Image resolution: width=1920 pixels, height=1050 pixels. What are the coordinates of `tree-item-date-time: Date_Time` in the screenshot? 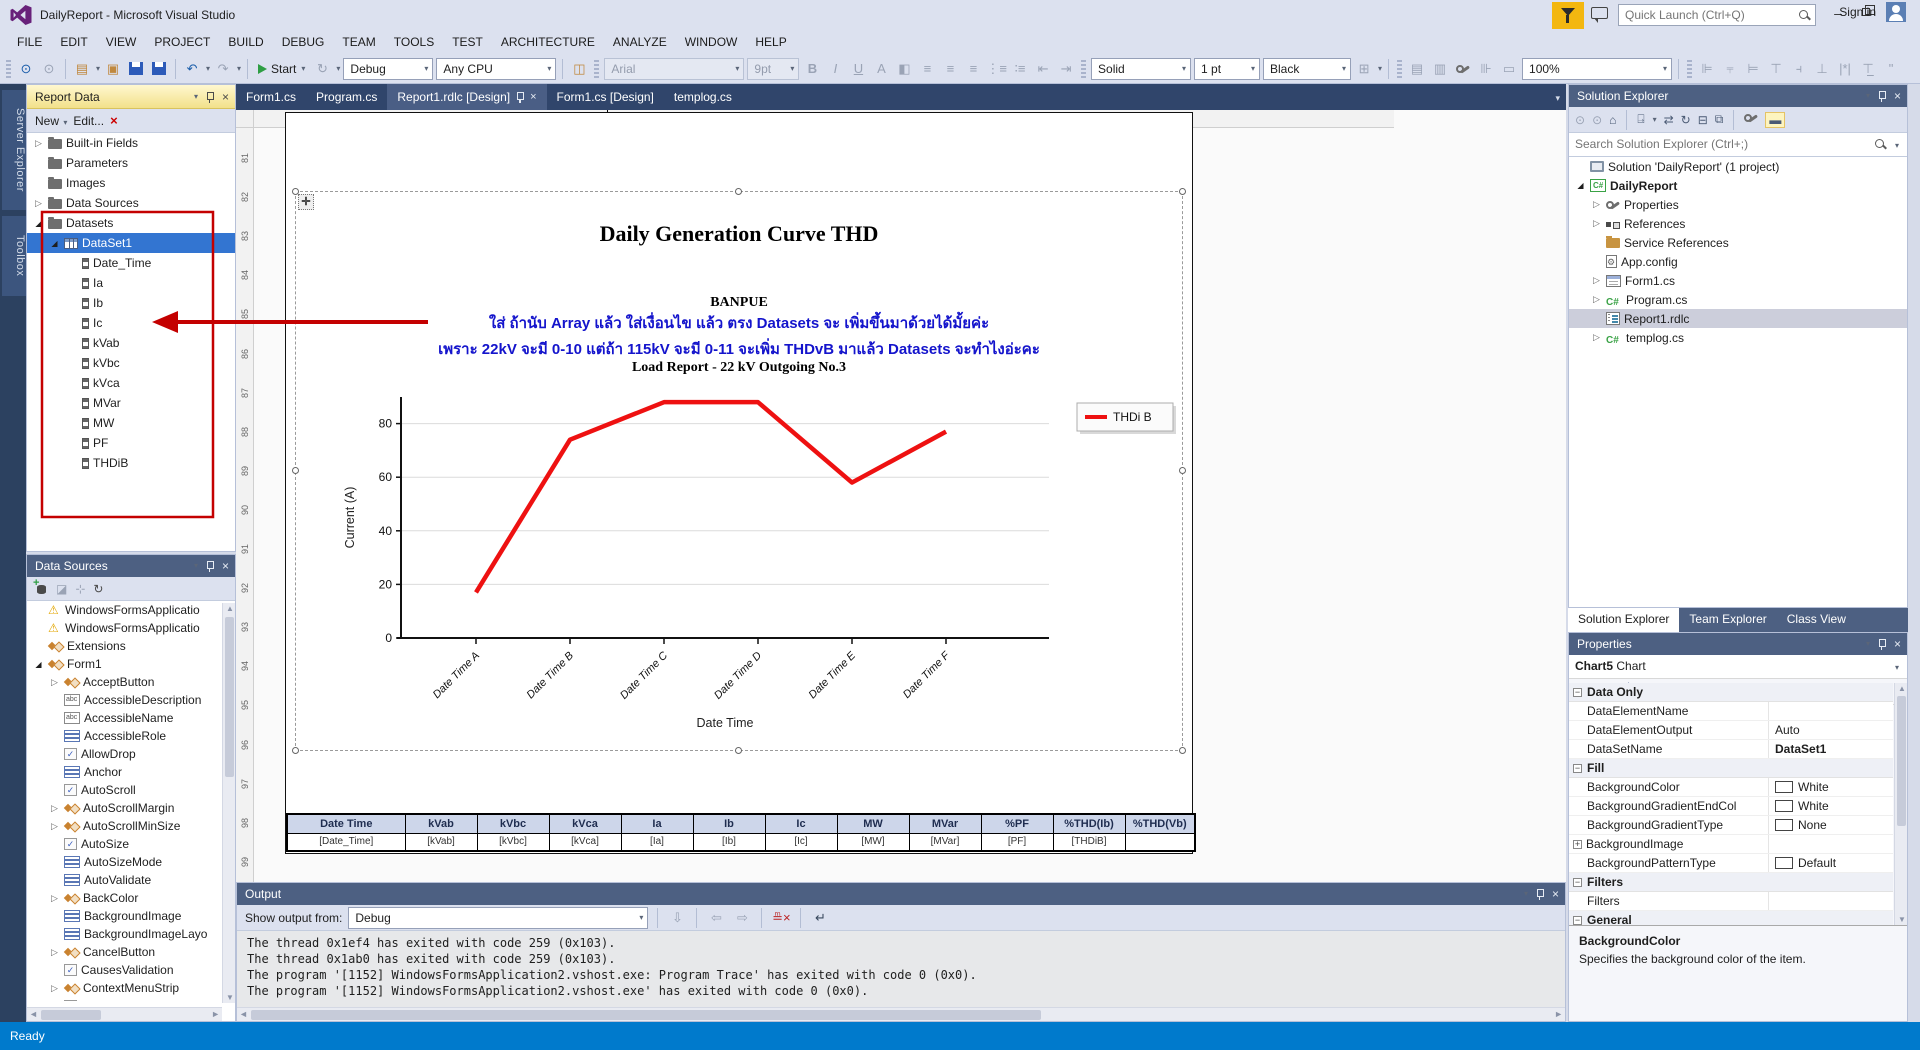 It's located at (131, 263).